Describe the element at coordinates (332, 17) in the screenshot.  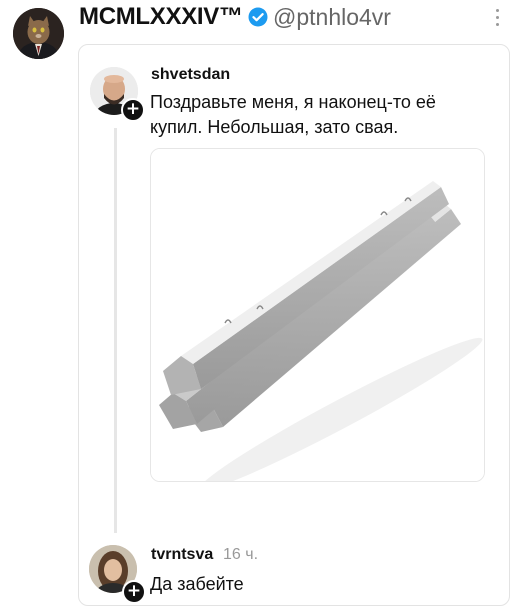
I see `author-handle: @ptnhlo4vr` at that location.